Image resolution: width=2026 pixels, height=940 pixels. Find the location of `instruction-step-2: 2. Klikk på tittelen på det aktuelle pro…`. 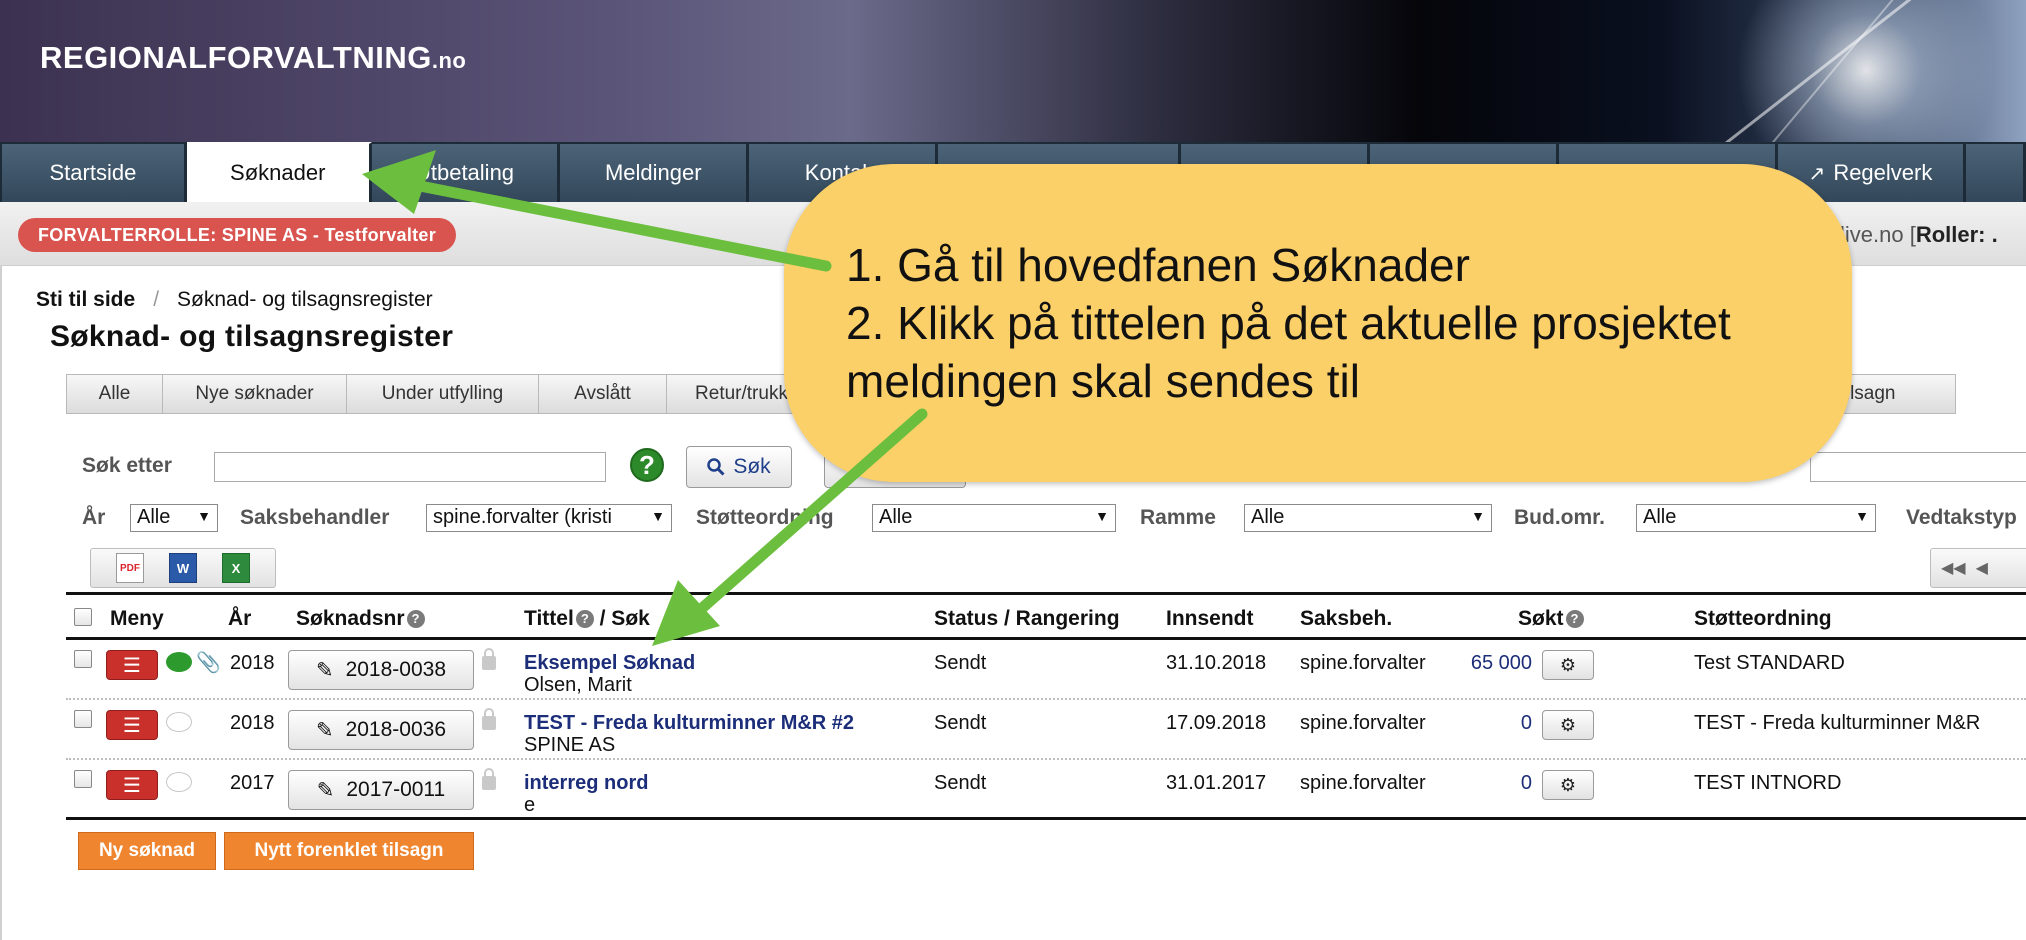

instruction-step-2: 2. Klikk på tittelen på det aktuelle pro… is located at coordinates (1288, 323).